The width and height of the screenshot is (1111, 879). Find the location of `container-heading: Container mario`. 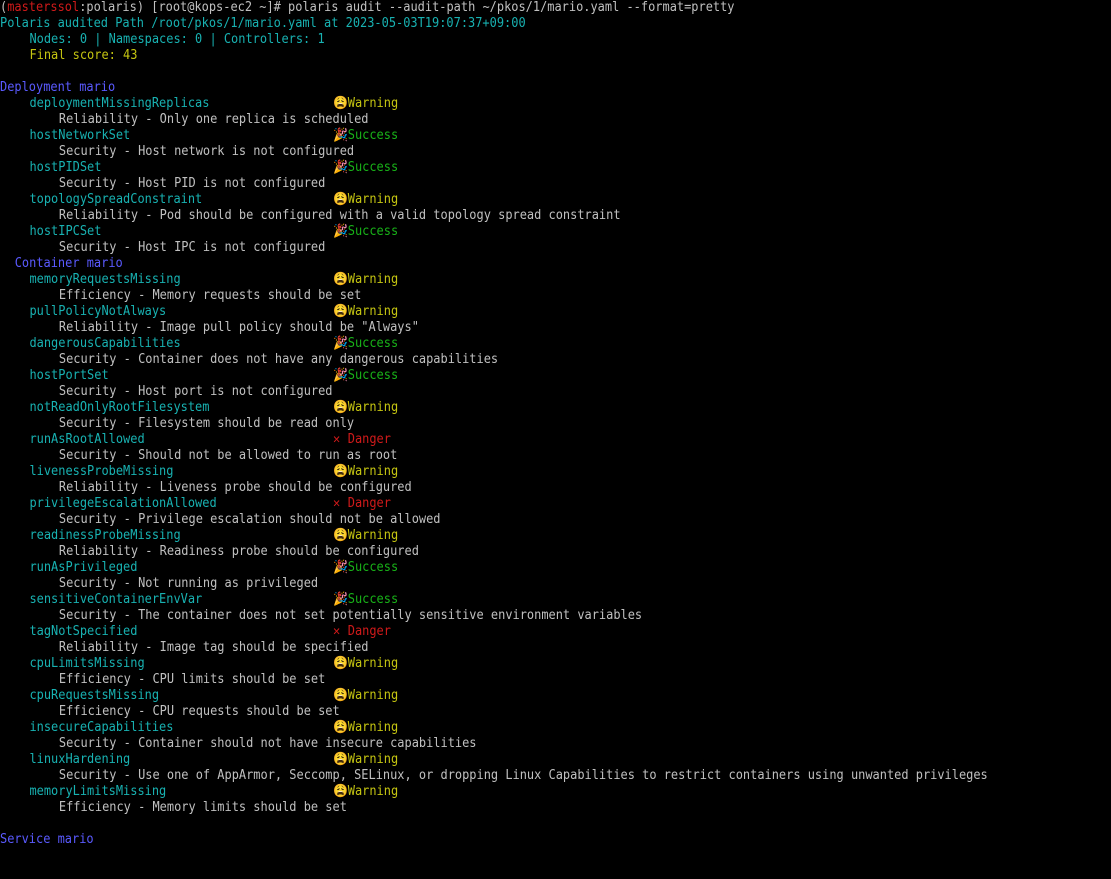

container-heading: Container mario is located at coordinates (68, 263).